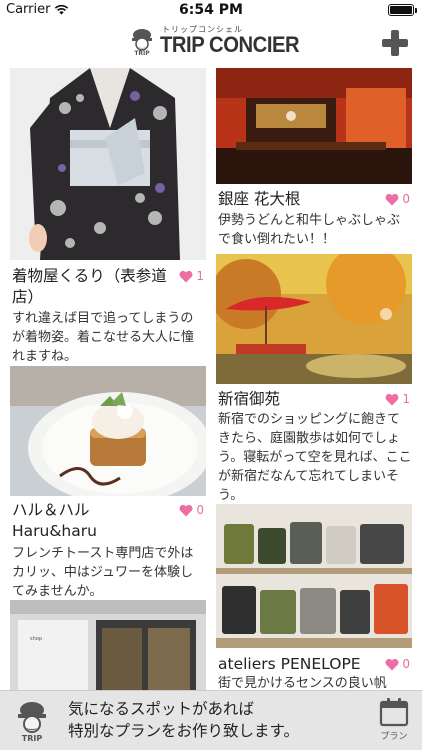 The width and height of the screenshot is (422, 750). I want to click on banner-line-1: 気になるスポットがあれば, so click(161, 709).